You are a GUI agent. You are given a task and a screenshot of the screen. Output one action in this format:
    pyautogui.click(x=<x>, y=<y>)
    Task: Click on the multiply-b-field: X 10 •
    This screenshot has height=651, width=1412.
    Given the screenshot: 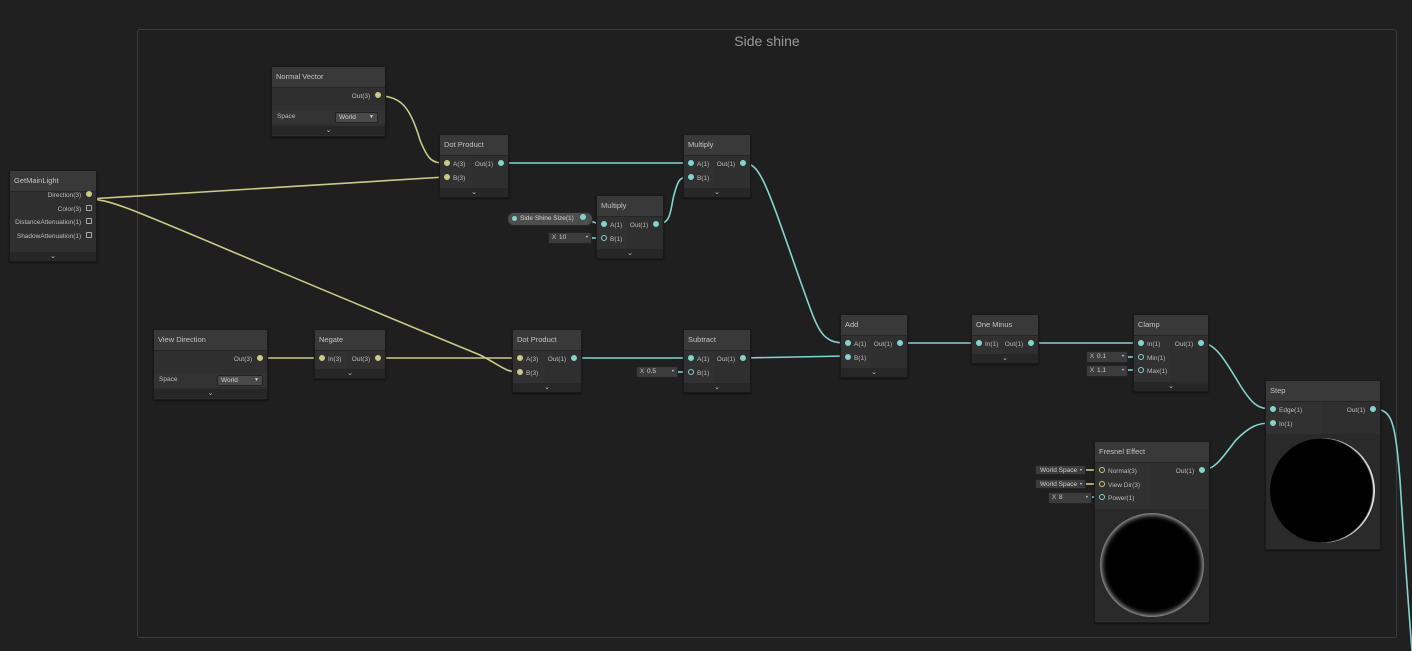 What is the action you would take?
    pyautogui.click(x=570, y=238)
    